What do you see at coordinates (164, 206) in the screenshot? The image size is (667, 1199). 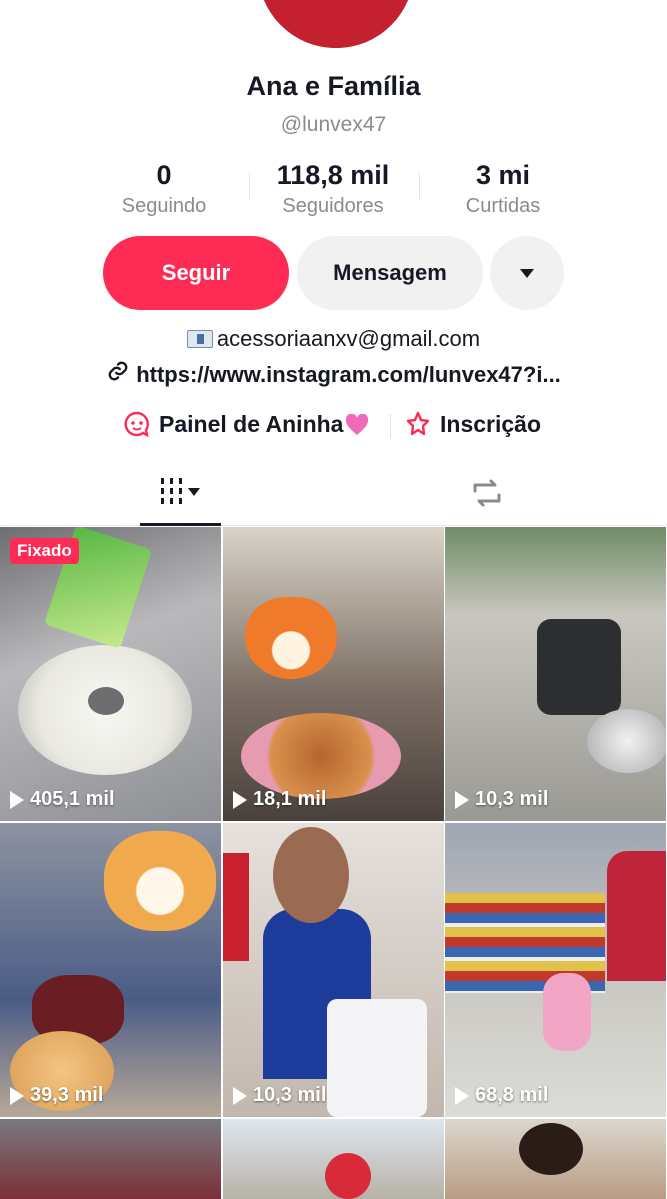 I see `stat-following-label: Seguindo` at bounding box center [164, 206].